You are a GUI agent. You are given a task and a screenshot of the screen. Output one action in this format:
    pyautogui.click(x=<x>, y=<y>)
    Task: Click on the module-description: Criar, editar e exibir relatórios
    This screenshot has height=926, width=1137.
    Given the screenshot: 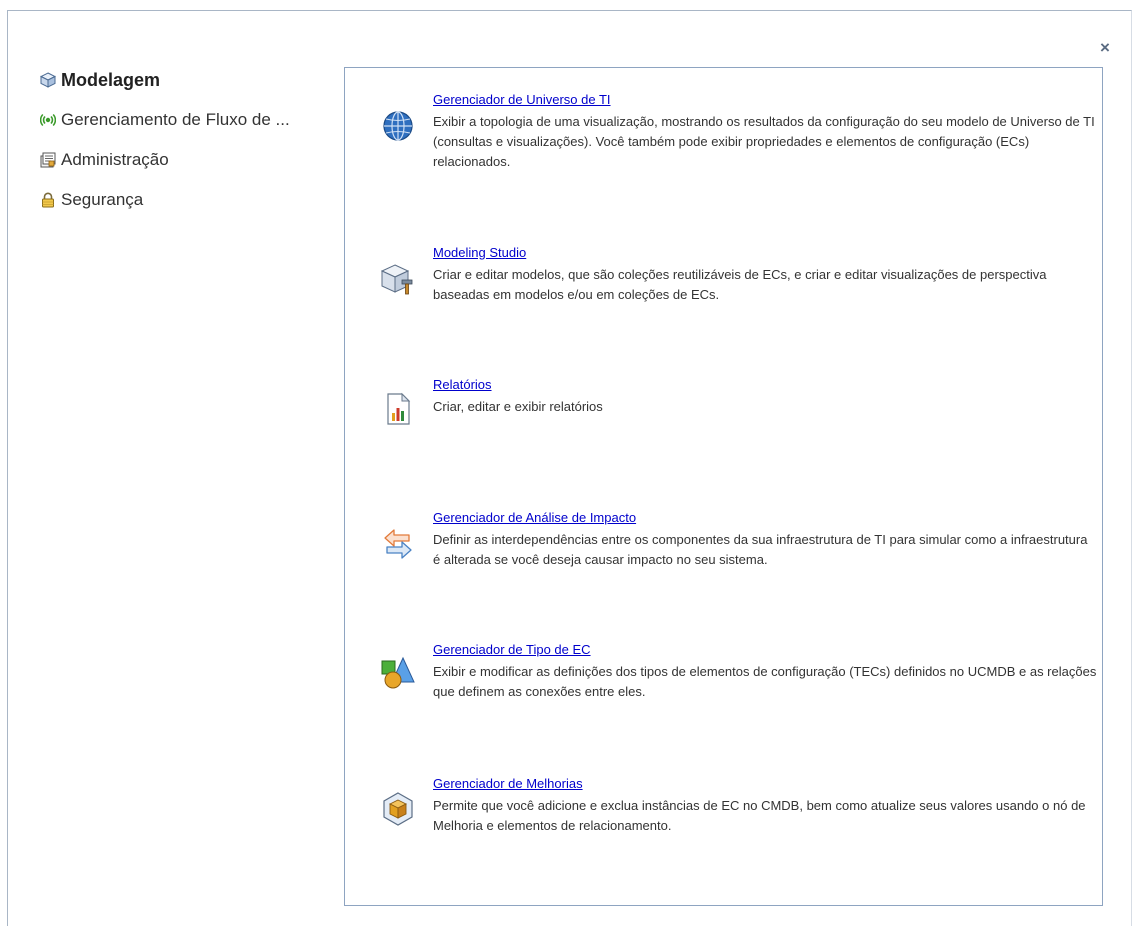 What is the action you would take?
    pyautogui.click(x=518, y=406)
    